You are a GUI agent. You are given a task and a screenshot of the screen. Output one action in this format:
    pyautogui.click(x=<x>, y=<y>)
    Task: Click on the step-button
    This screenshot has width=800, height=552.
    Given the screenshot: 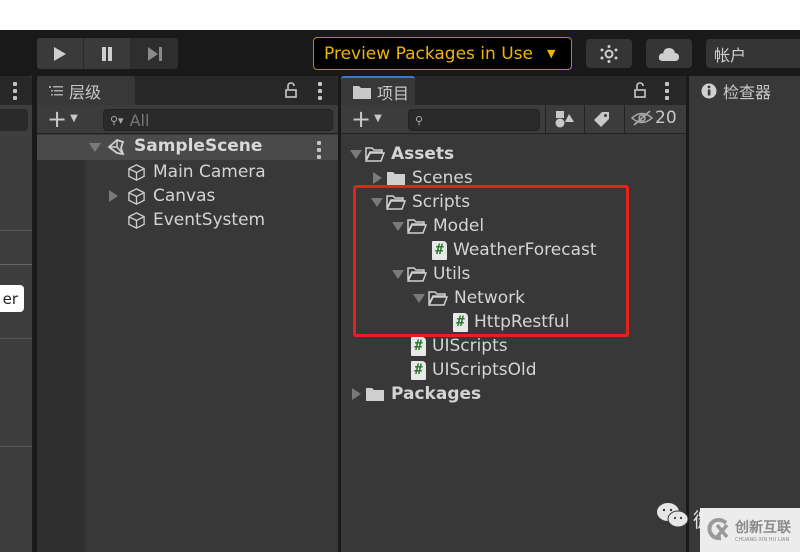 What is the action you would take?
    pyautogui.click(x=154, y=53)
    